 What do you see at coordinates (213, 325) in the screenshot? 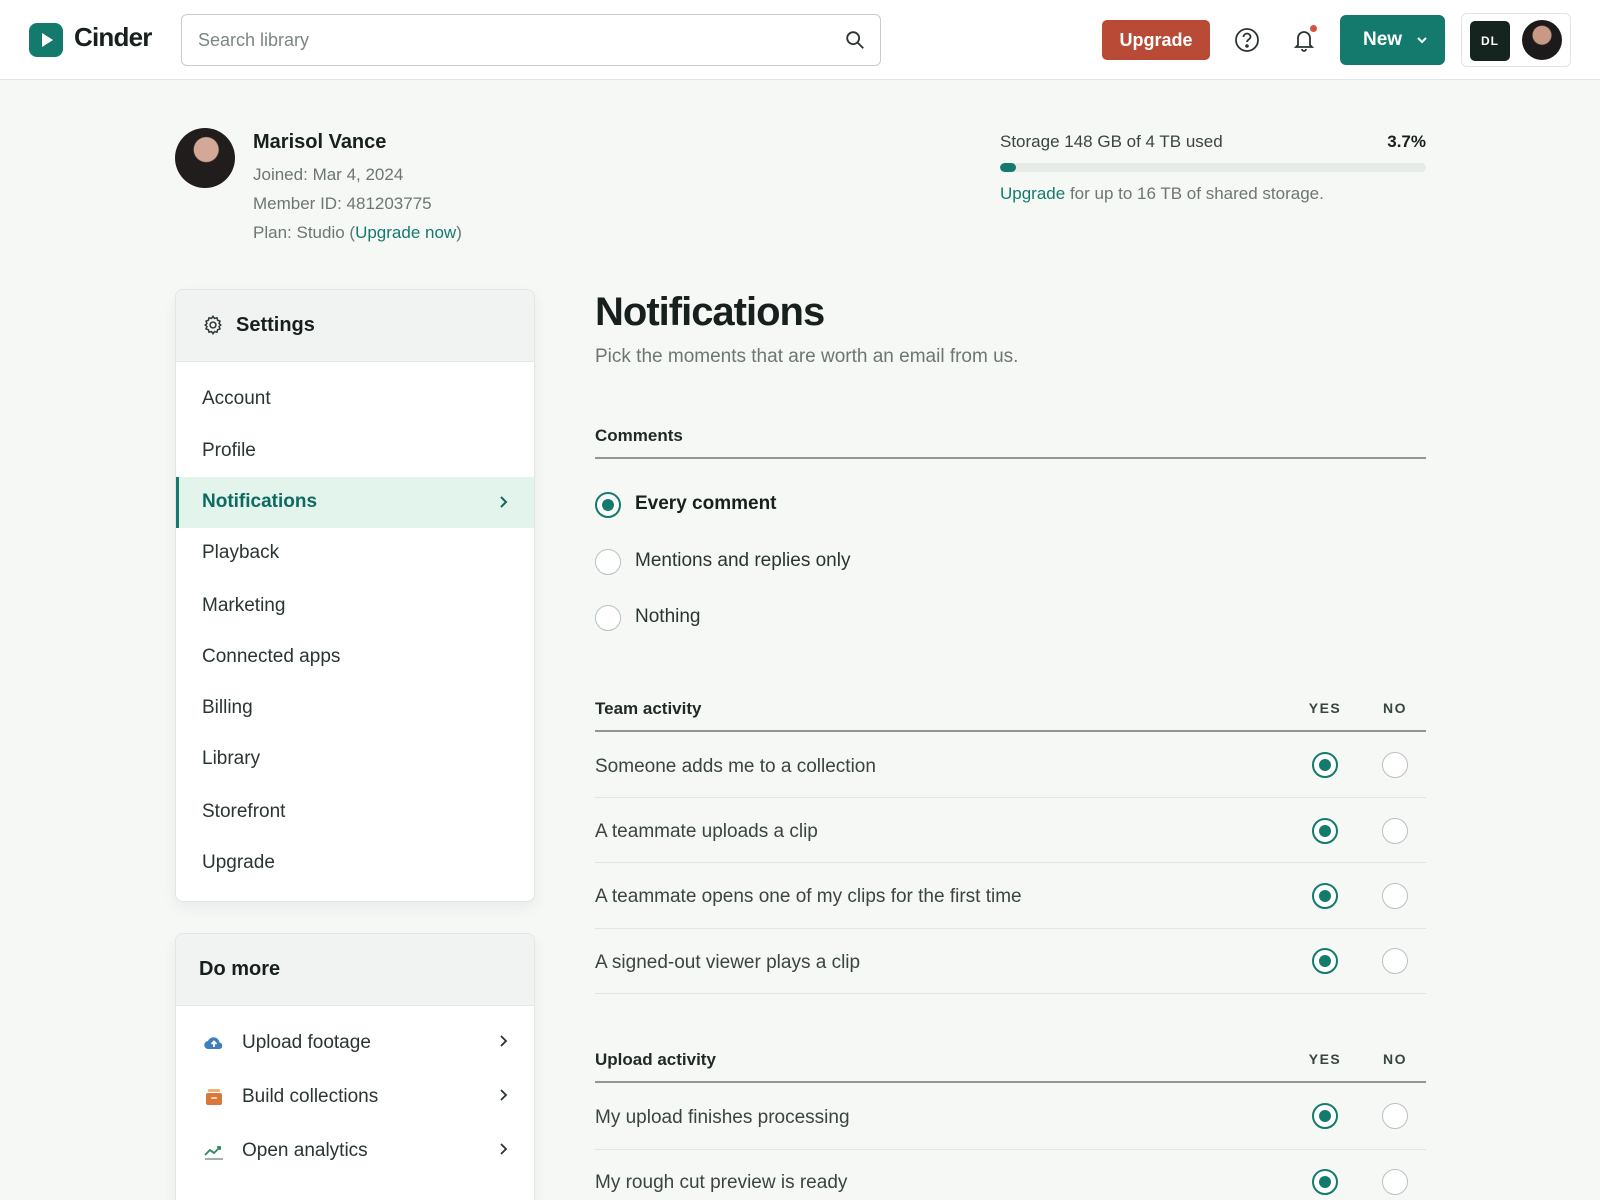
I see `gear-icon` at bounding box center [213, 325].